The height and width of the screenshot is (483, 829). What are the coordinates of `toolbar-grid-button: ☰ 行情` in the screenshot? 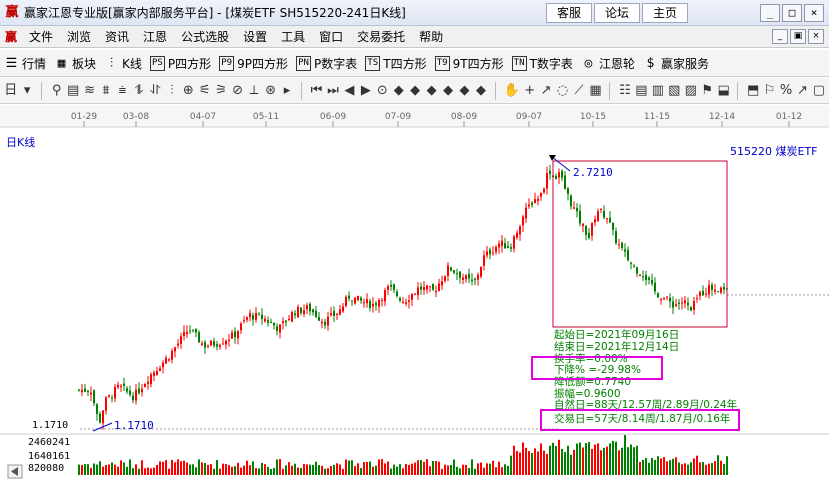 It's located at (25, 63).